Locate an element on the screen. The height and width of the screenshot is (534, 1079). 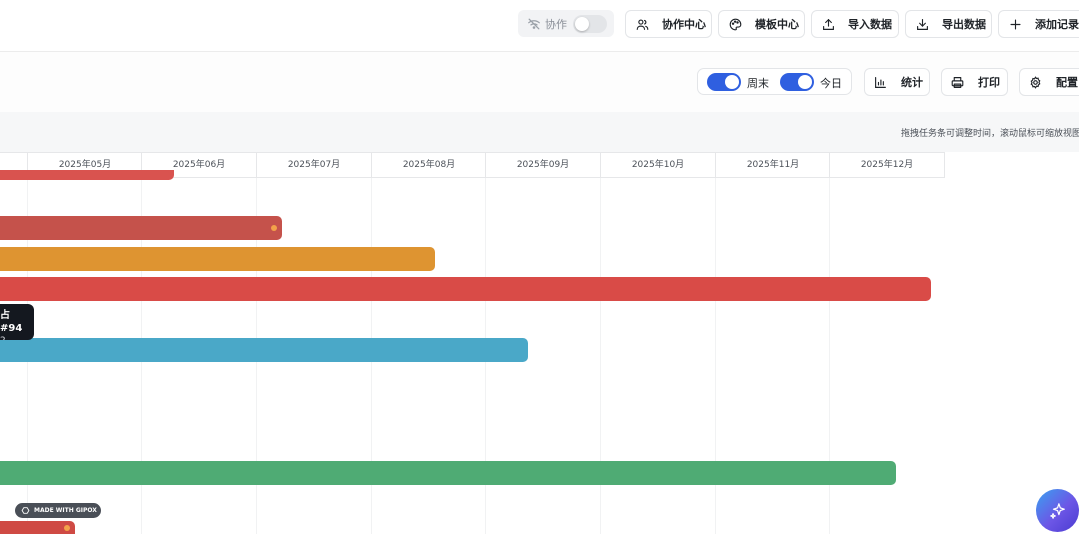
add-record-button: 添加记录 is located at coordinates (1038, 24).